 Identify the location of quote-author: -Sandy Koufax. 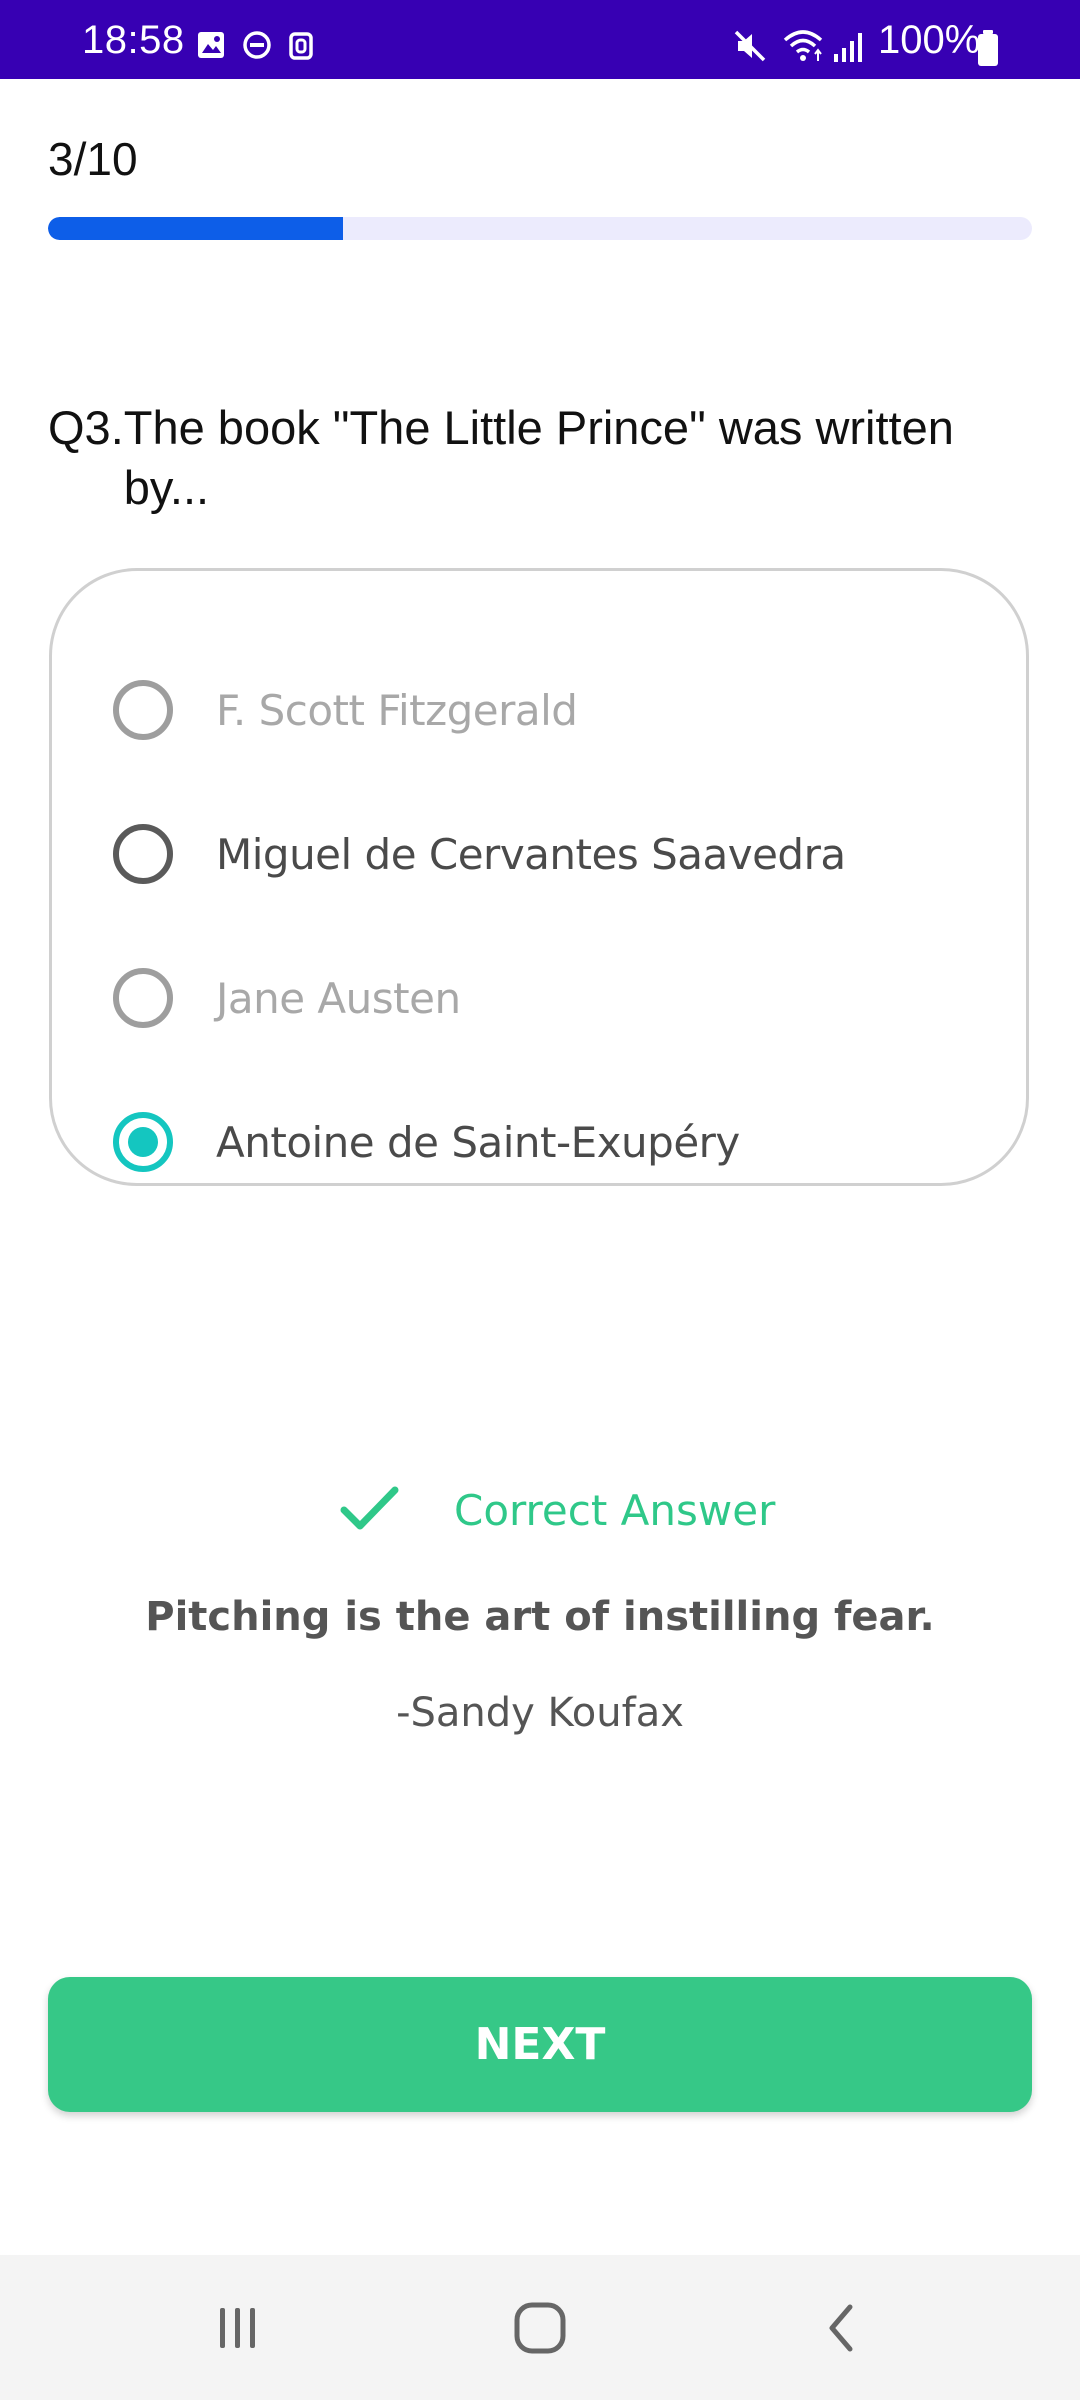
(540, 1713).